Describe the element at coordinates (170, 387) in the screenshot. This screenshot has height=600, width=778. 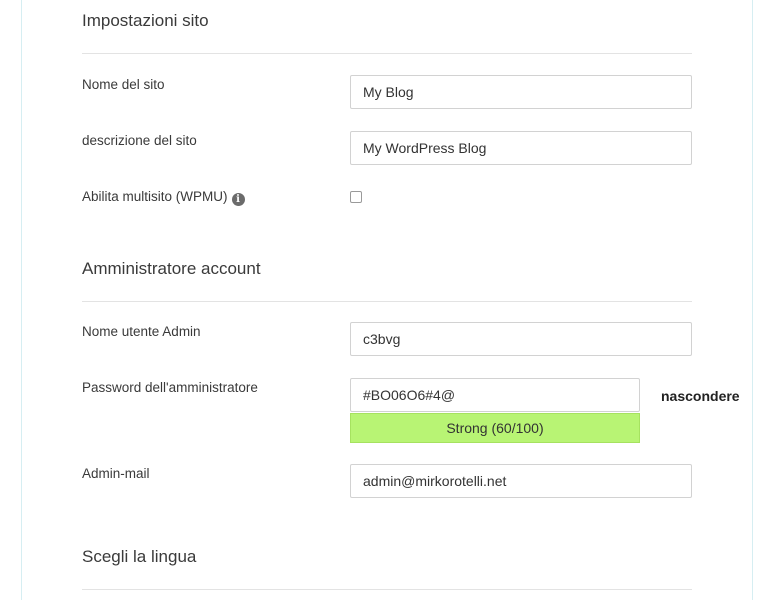
I see `admin-password-label: Password dell'amministratore` at that location.